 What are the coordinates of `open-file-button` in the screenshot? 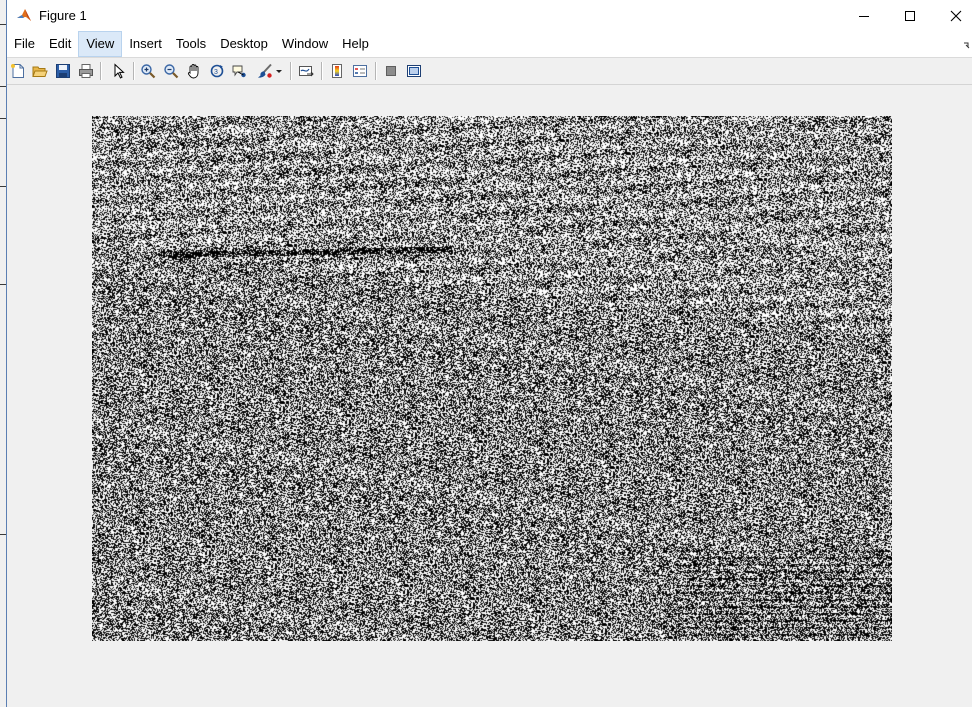 It's located at (40, 71).